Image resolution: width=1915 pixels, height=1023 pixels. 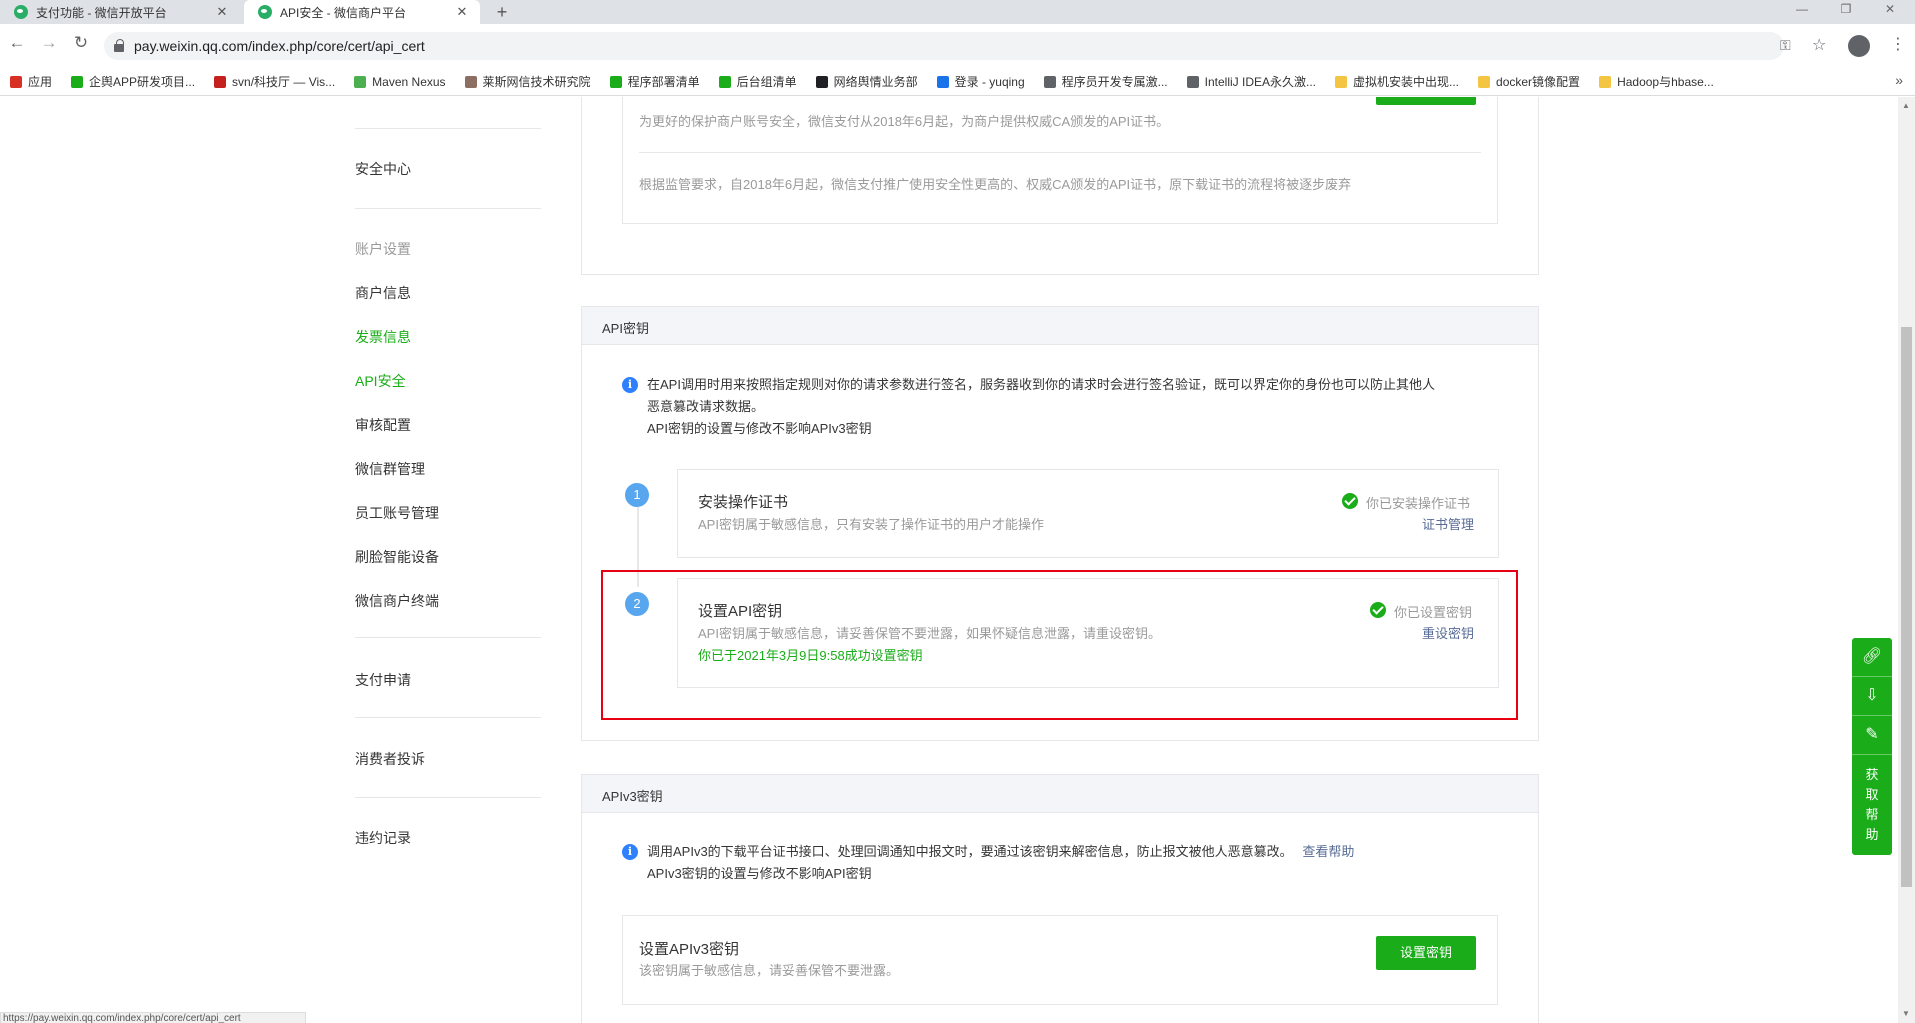 What do you see at coordinates (383, 680) in the screenshot?
I see `sidebar-item-payment-apply: 支付申请` at bounding box center [383, 680].